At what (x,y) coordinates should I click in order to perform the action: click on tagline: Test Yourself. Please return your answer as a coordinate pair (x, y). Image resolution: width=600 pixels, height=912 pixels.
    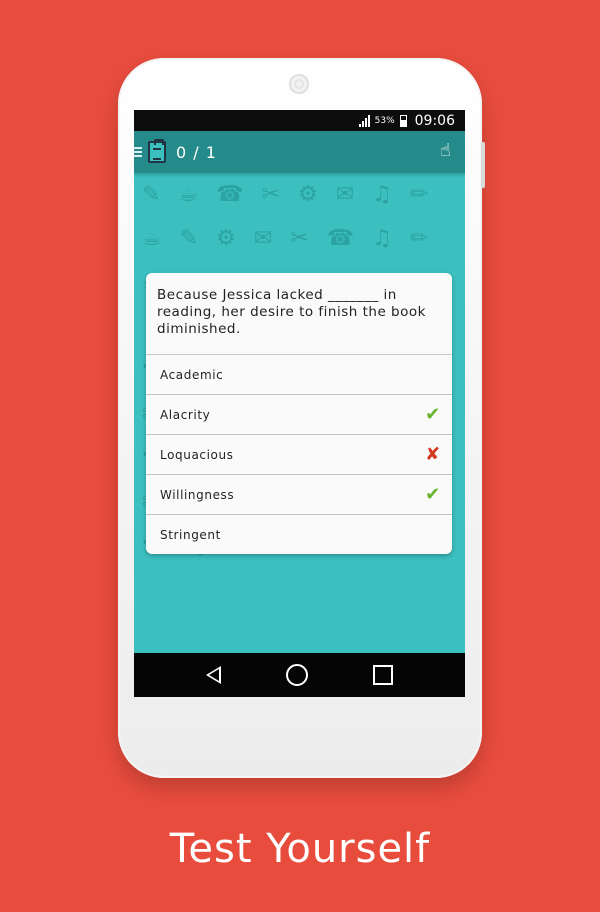
    Looking at the image, I should click on (300, 849).